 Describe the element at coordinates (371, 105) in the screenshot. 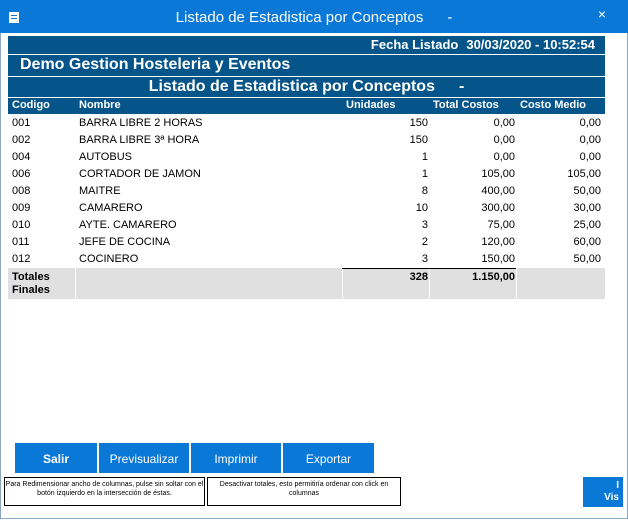

I see `column-header-unidades: Unidades` at that location.